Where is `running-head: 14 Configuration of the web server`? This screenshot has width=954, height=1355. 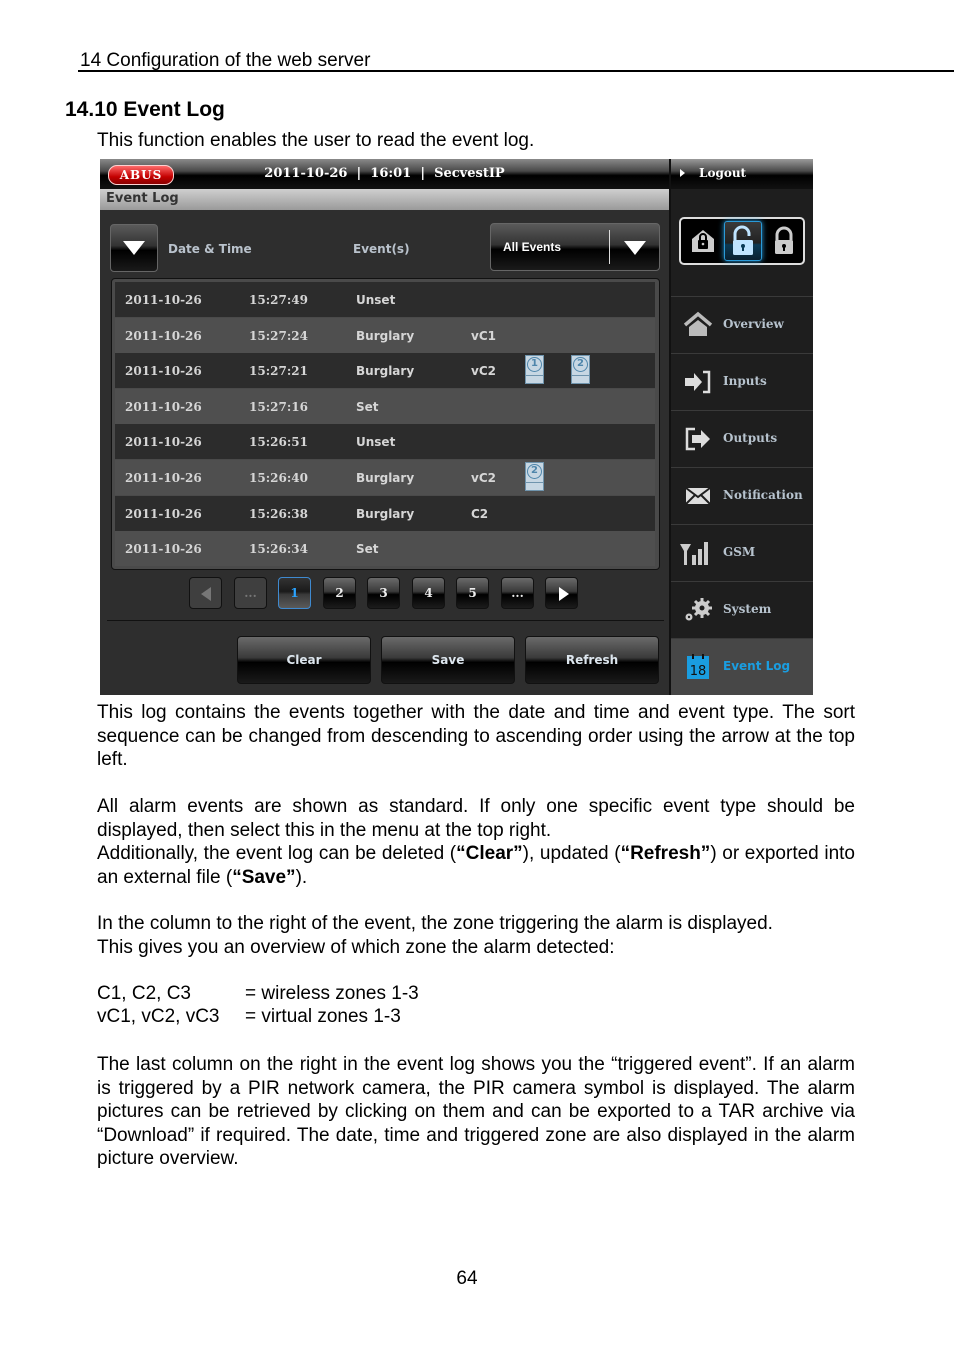 running-head: 14 Configuration of the web server is located at coordinates (225, 60).